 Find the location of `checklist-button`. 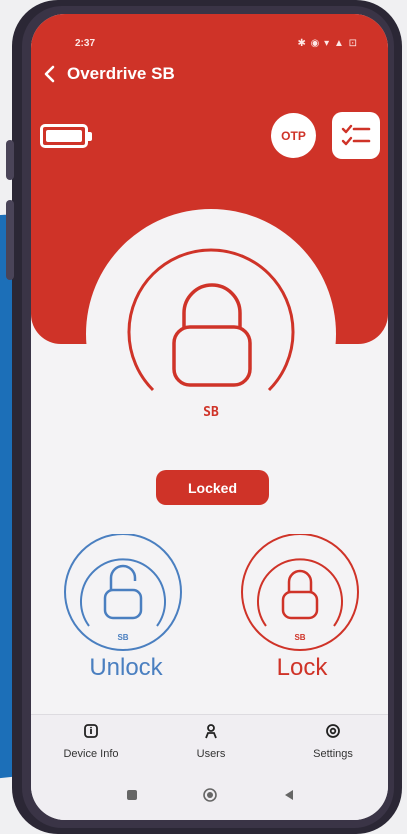

checklist-button is located at coordinates (356, 135).